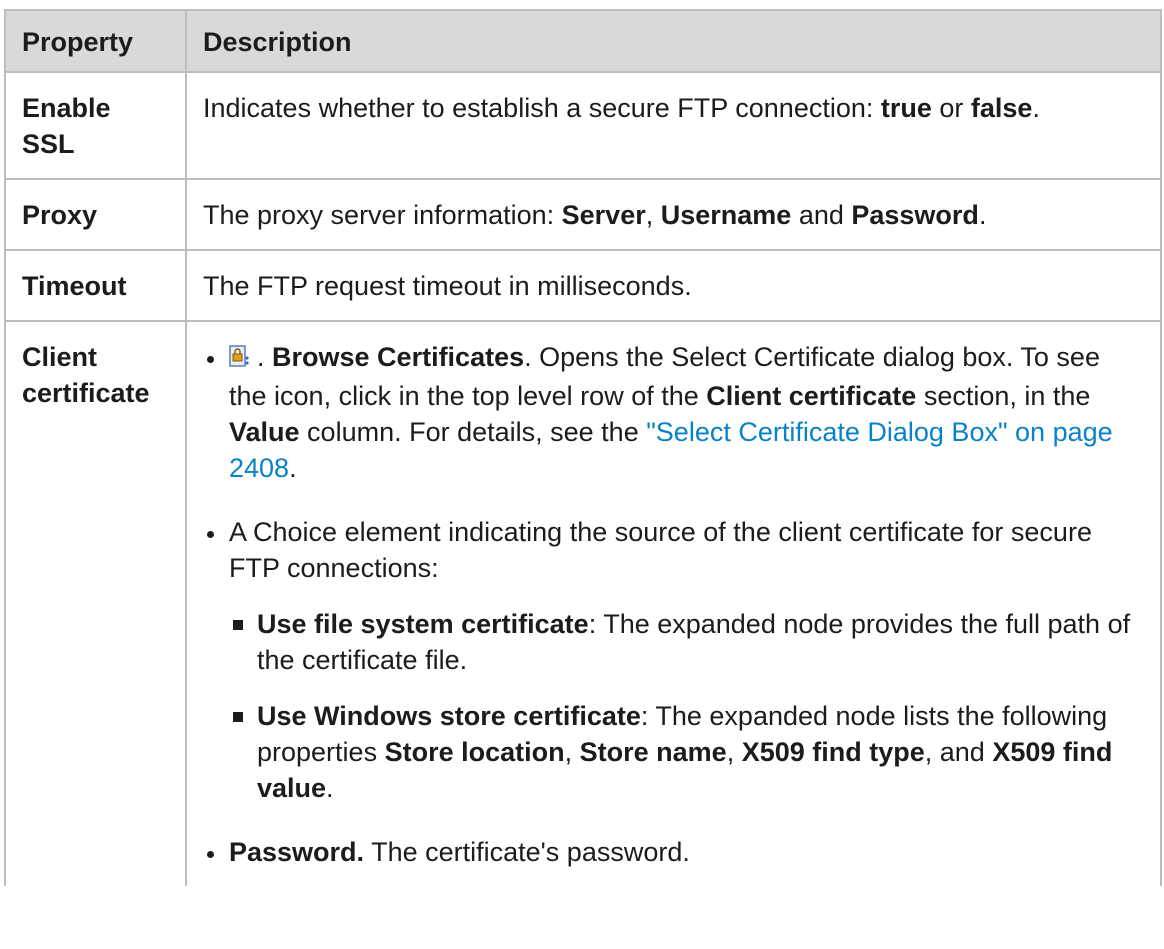 This screenshot has width=1164, height=949. Describe the element at coordinates (449, 716) in the screenshot. I see `windows-store-term: Use Windows store certificate` at that location.